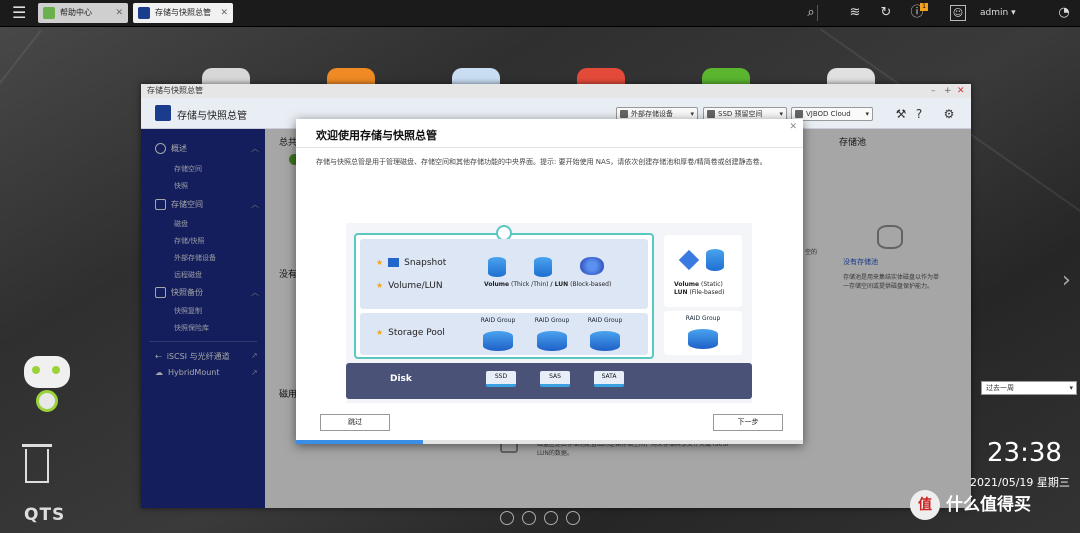 The height and width of the screenshot is (533, 1080). What do you see at coordinates (22, 13) in the screenshot?
I see `menu-icon: ☰` at bounding box center [22, 13].